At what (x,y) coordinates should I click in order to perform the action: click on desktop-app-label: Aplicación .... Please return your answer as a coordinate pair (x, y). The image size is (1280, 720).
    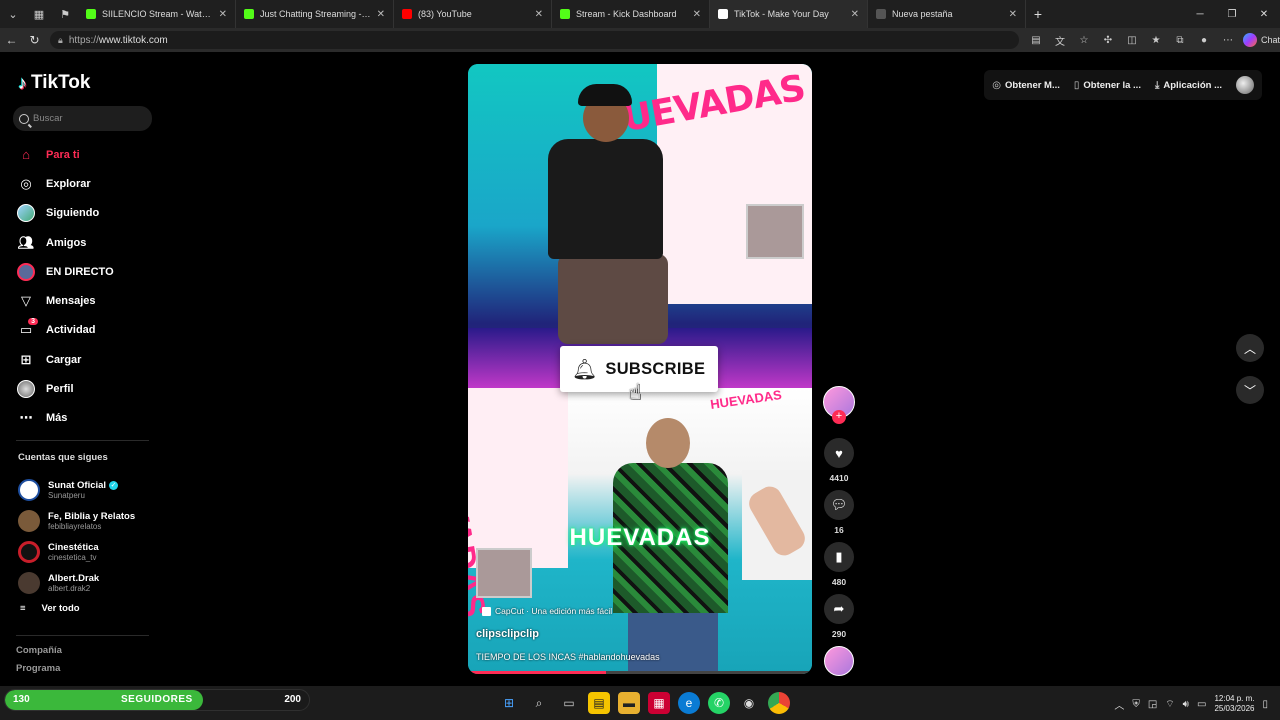
    Looking at the image, I should click on (1192, 85).